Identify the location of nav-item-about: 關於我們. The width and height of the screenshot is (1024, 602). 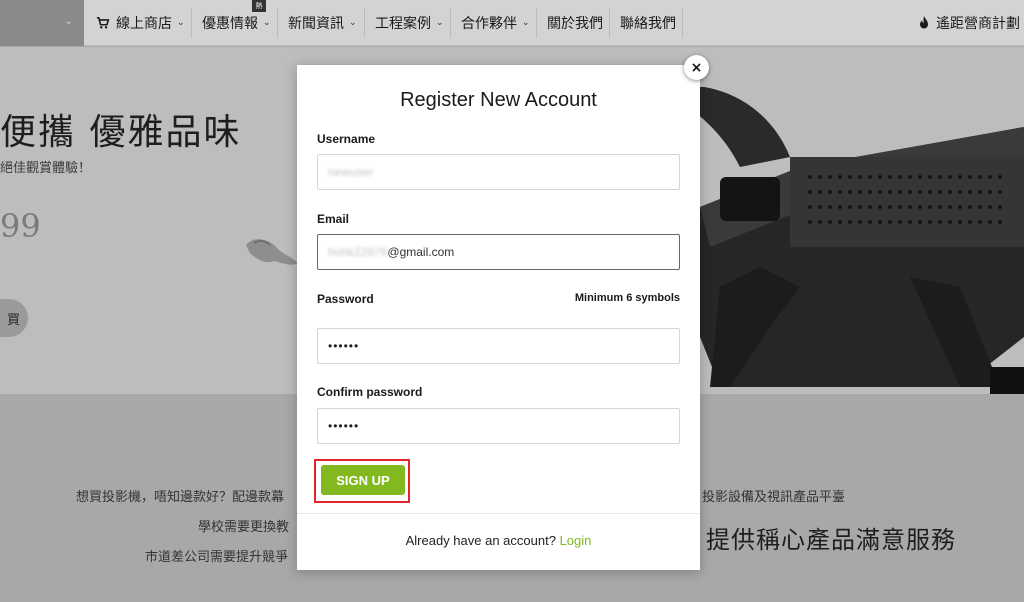
(575, 23).